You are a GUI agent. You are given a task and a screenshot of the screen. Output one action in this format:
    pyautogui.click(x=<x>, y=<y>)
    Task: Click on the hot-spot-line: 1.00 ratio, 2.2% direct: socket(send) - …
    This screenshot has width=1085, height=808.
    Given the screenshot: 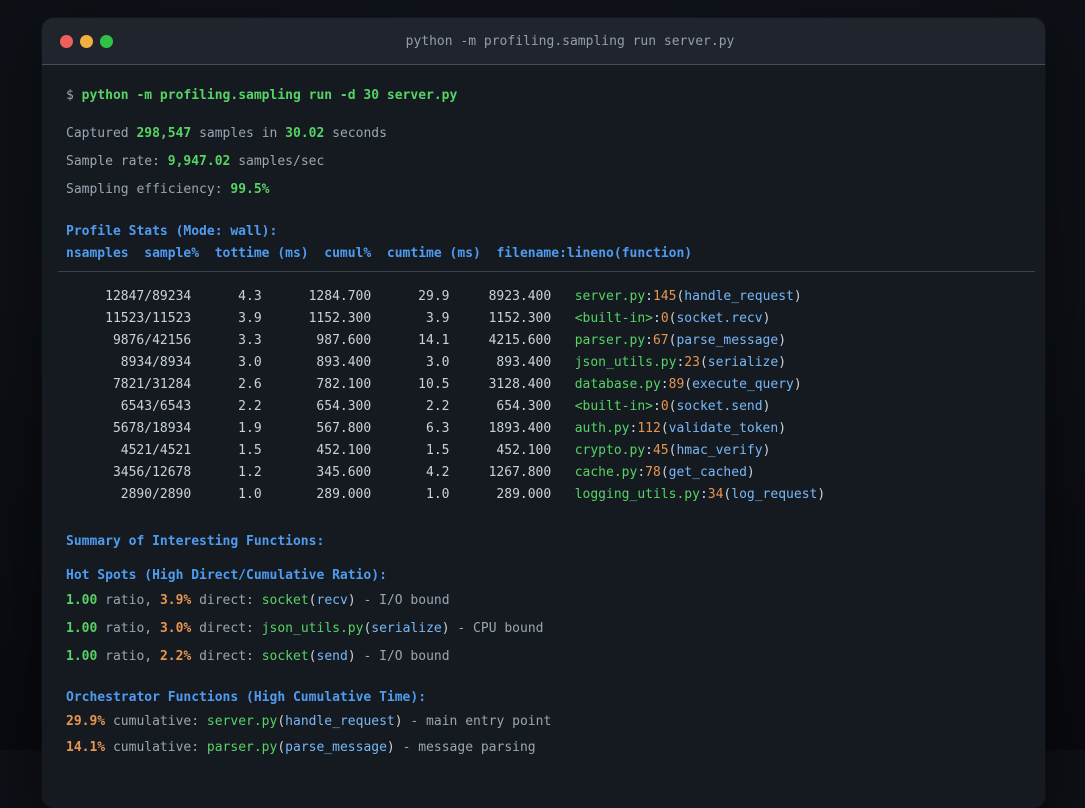 What is the action you would take?
    pyautogui.click(x=543, y=657)
    